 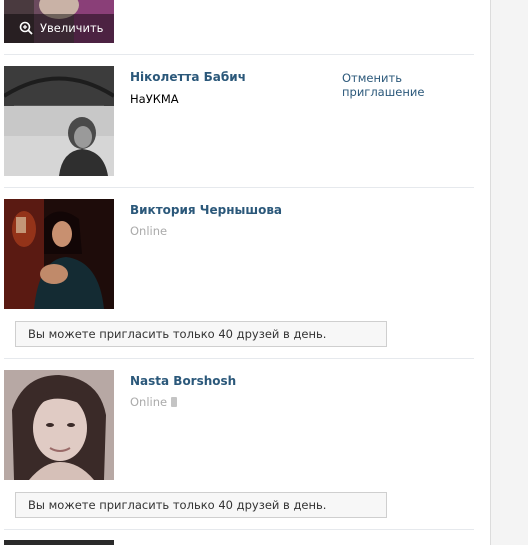 What do you see at coordinates (26, 28) in the screenshot?
I see `zoom-in-icon` at bounding box center [26, 28].